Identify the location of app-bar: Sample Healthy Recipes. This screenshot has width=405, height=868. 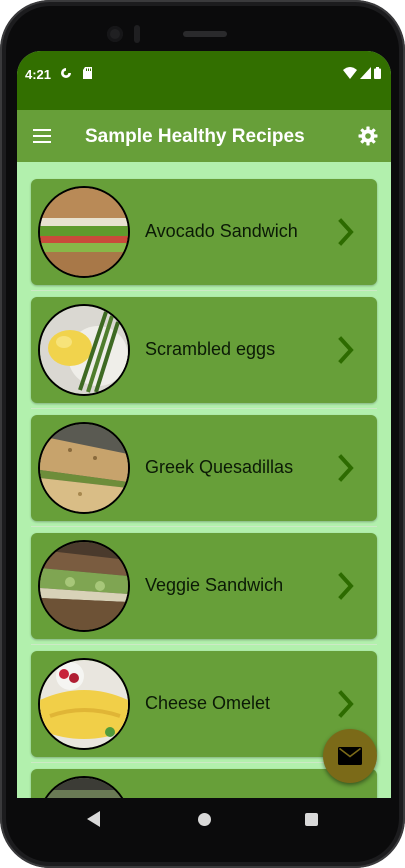
(204, 136).